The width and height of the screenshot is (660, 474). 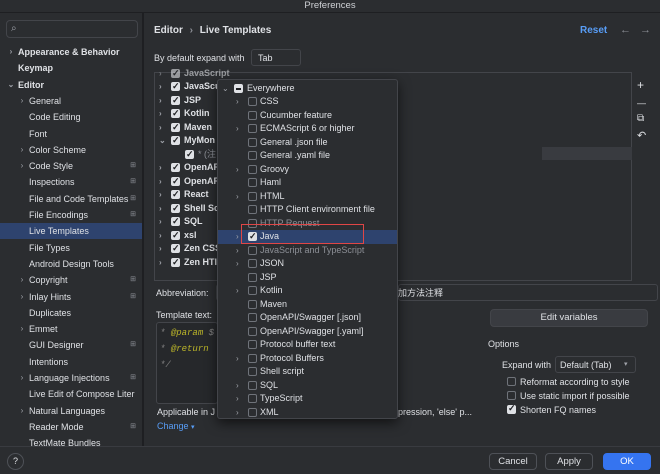 What do you see at coordinates (307, 399) in the screenshot?
I see `context-item-typescript: › TypeScript` at bounding box center [307, 399].